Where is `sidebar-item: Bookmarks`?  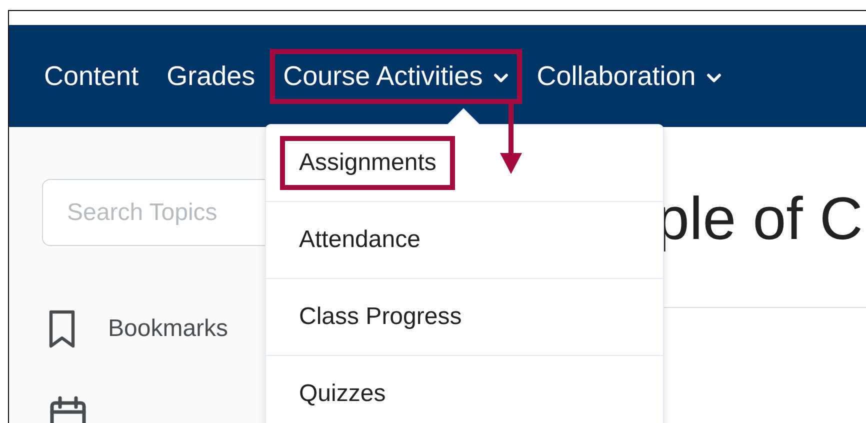 sidebar-item: Bookmarks is located at coordinates (168, 329).